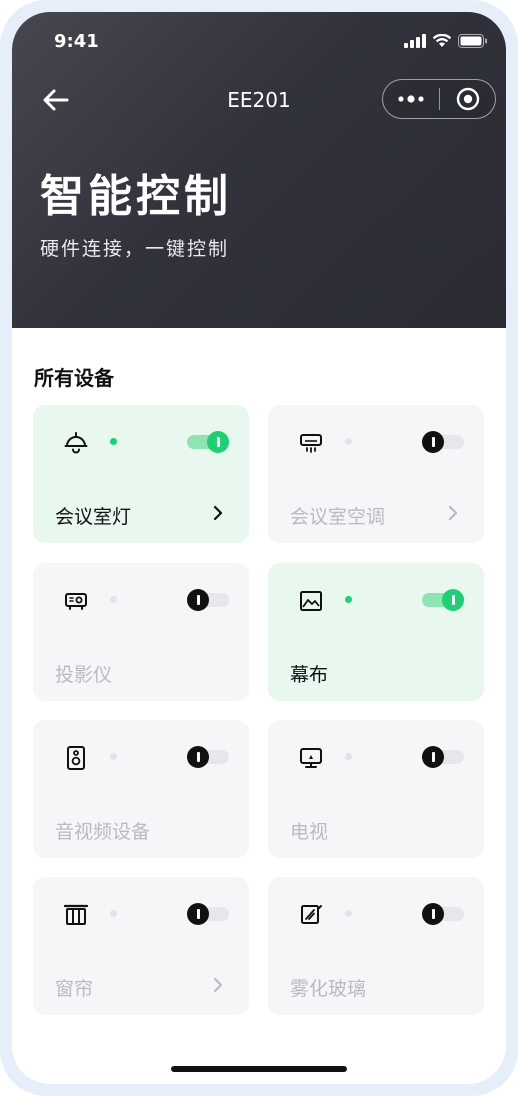  Describe the element at coordinates (136, 196) in the screenshot. I see `page-title: 智能控制` at that location.